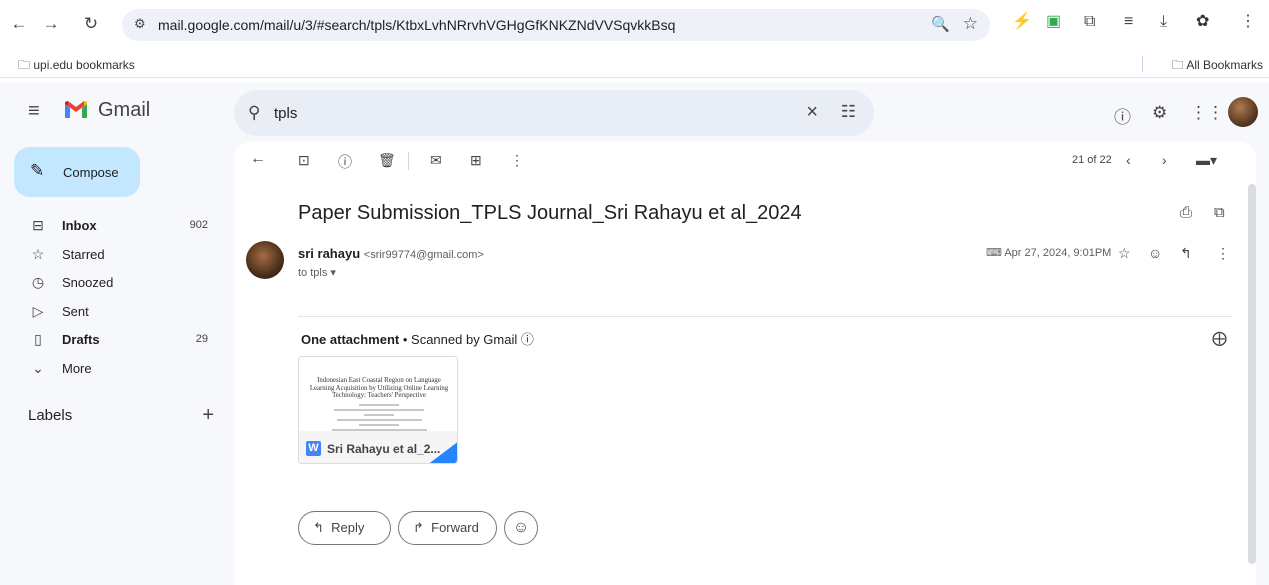 This screenshot has height=585, width=1269. Describe the element at coordinates (91, 24) in the screenshot. I see `reload-icon: ↻` at that location.